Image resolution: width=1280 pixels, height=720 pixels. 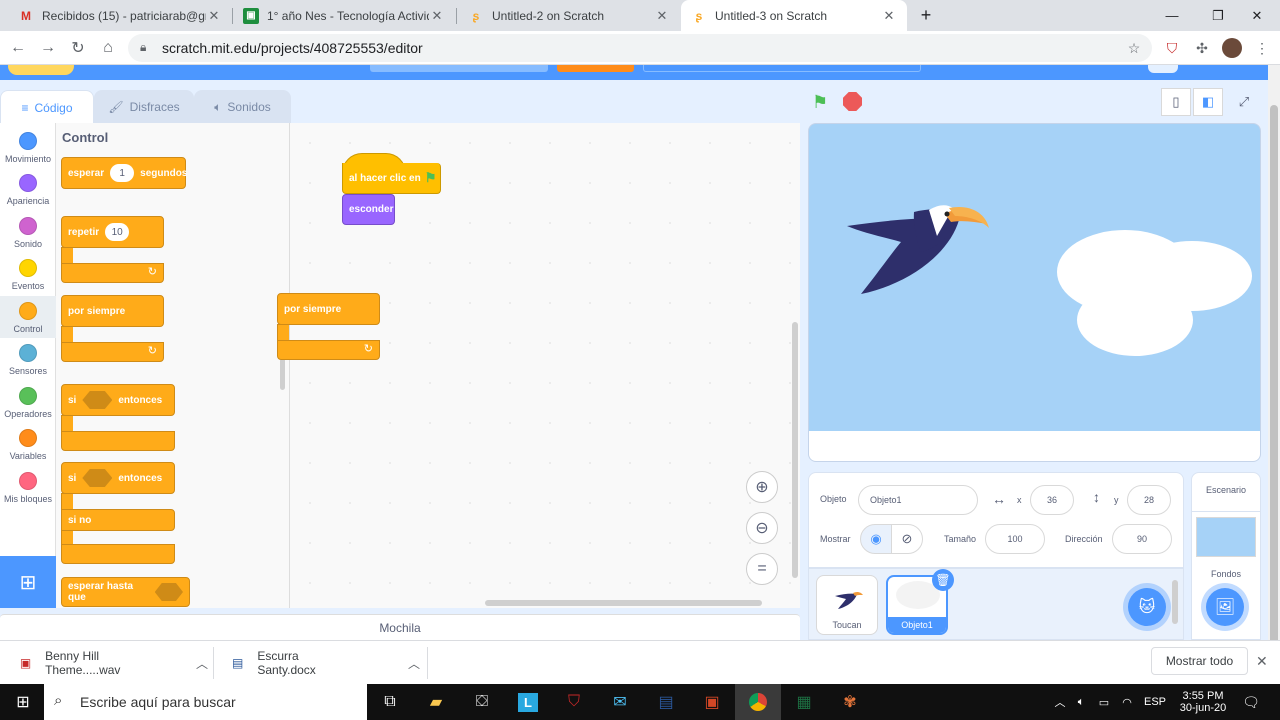 What do you see at coordinates (436, 702) in the screenshot?
I see `file-explorer-icon: ▰` at bounding box center [436, 702].